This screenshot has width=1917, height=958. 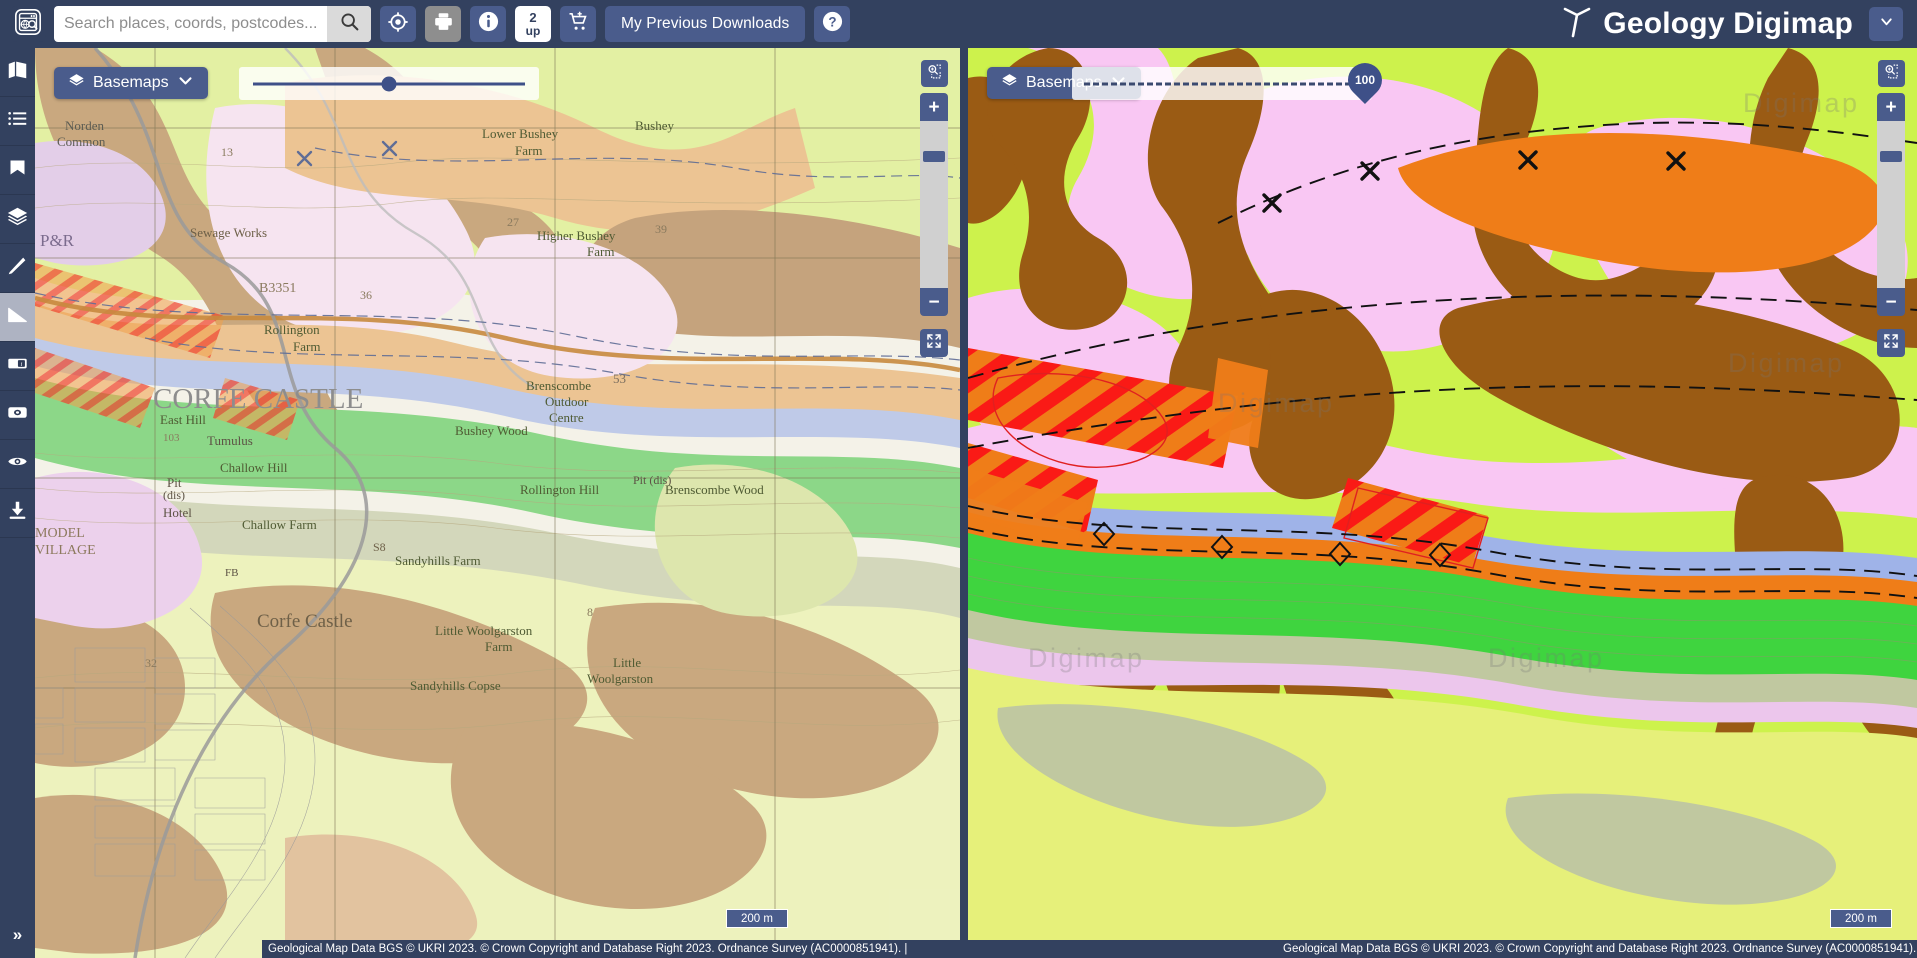 I want to click on search-box, so click(x=212, y=24).